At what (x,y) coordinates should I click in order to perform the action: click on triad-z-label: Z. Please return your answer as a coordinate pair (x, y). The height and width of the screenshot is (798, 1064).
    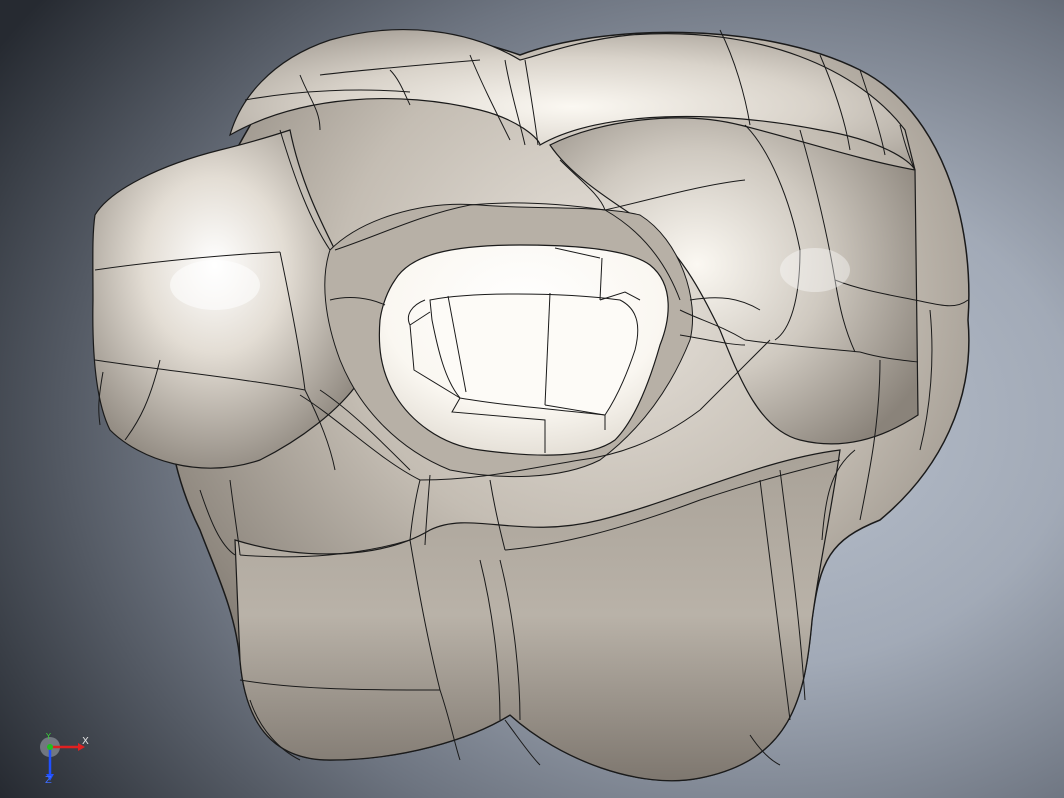
    Looking at the image, I should click on (48, 780).